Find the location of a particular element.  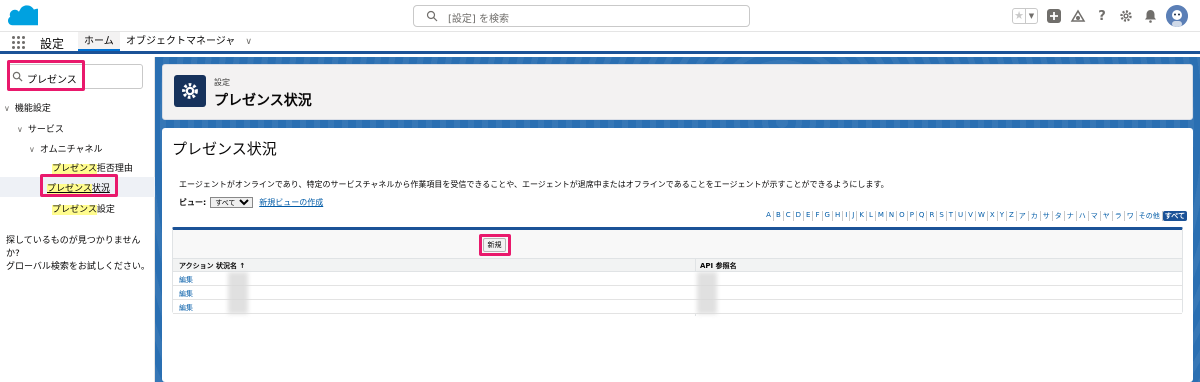

tree-item-presence-configurations: プレゼンス設定 is located at coordinates (83, 208).